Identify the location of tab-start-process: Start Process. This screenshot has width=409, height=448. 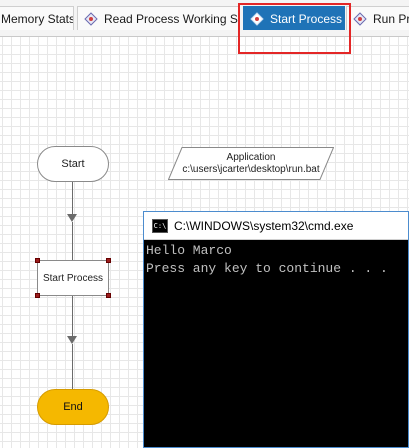
(294, 18).